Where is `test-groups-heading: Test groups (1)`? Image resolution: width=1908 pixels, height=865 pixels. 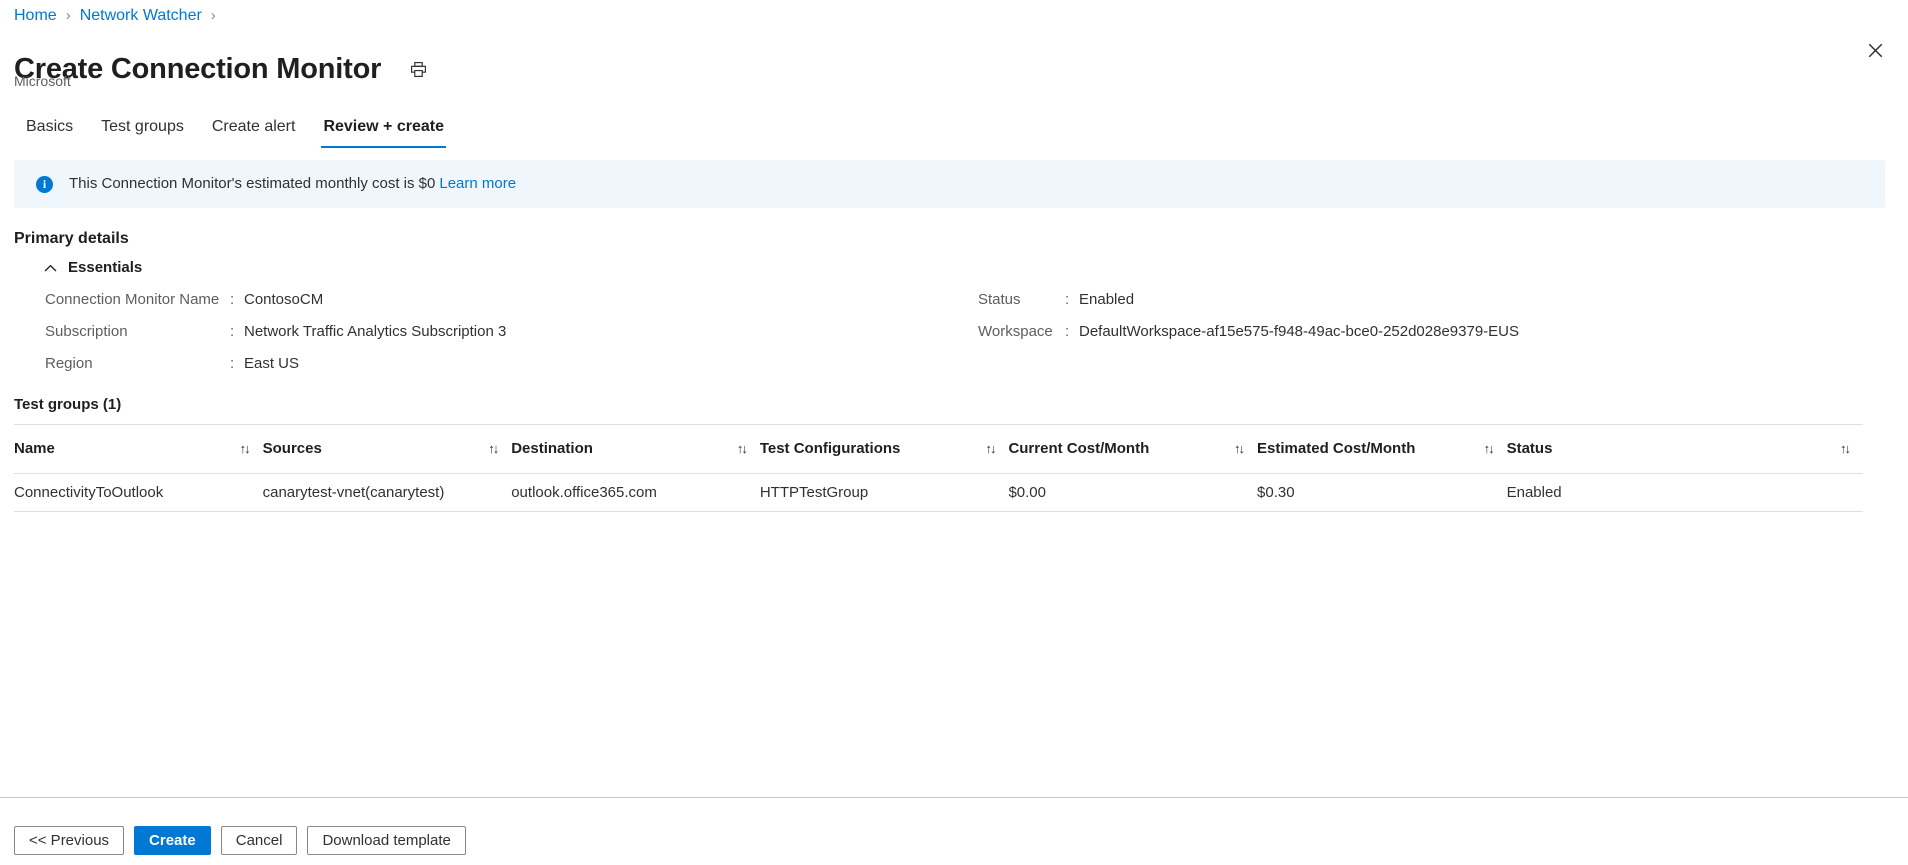
test-groups-heading: Test groups (1) is located at coordinates (68, 404).